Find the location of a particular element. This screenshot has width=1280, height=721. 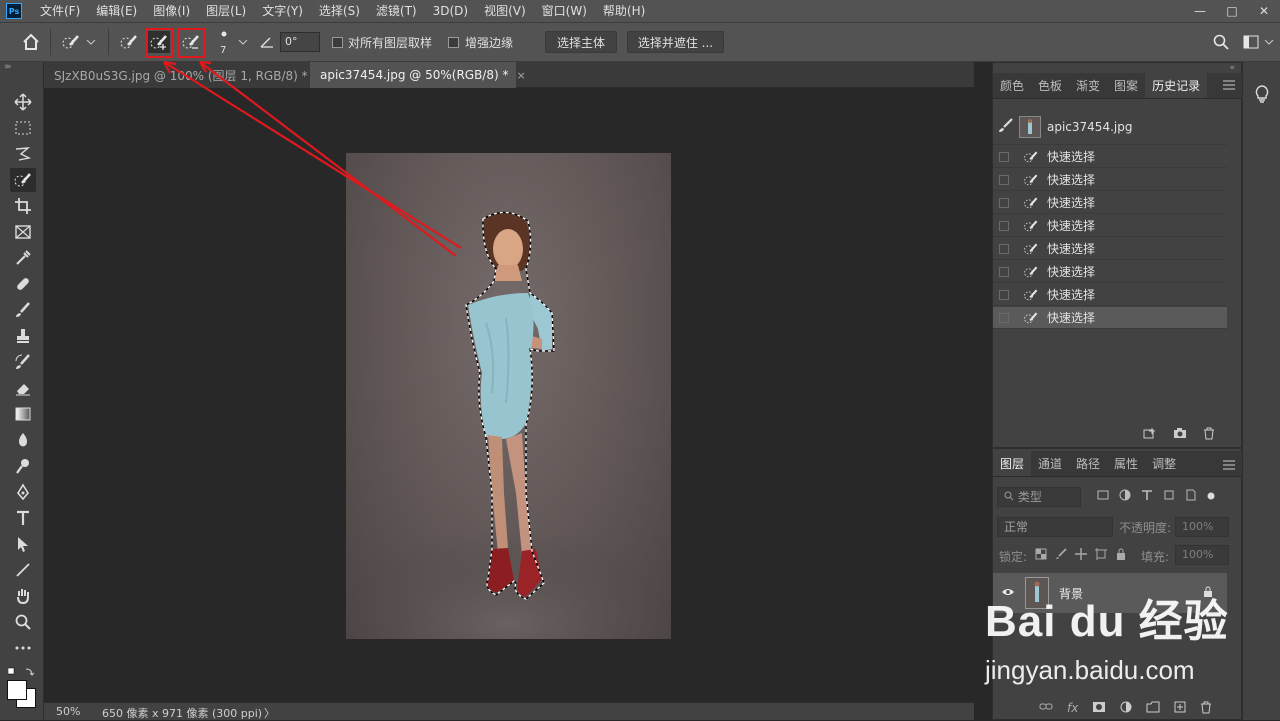

baidu-watermark: Bai du 经验 jingyan.baidu.com is located at coordinates (1115, 640).